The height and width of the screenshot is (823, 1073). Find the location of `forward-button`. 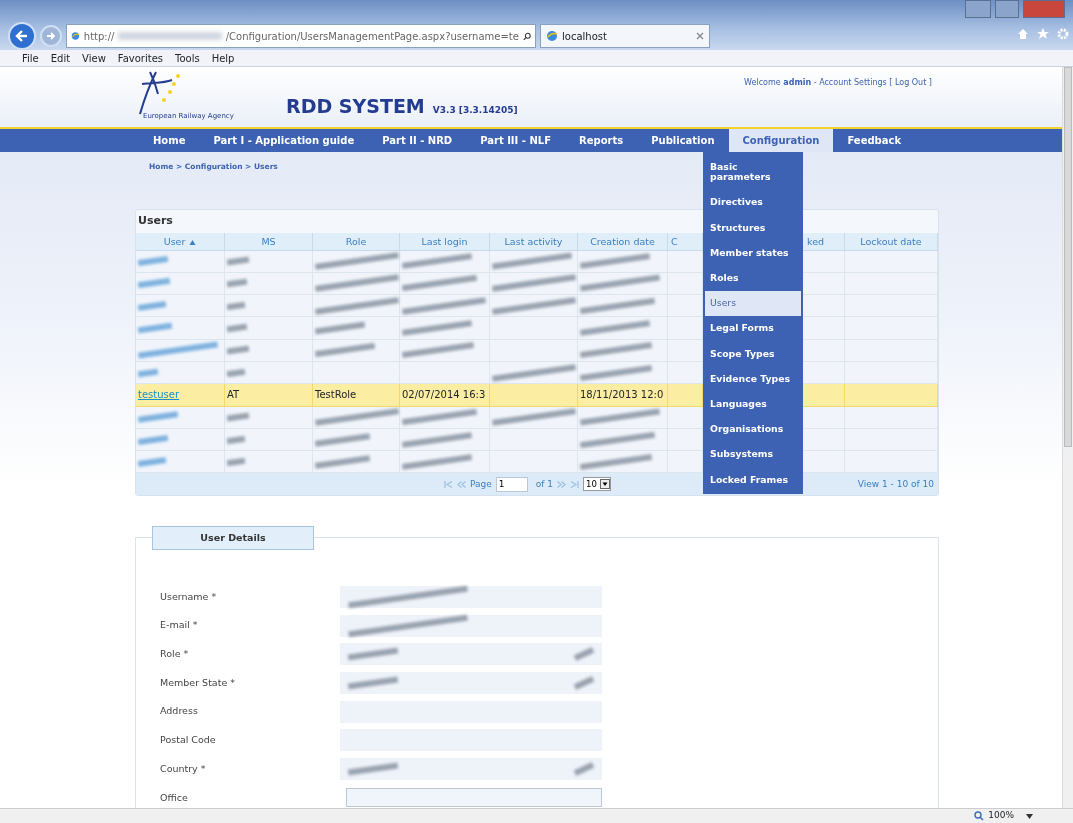

forward-button is located at coordinates (51, 36).